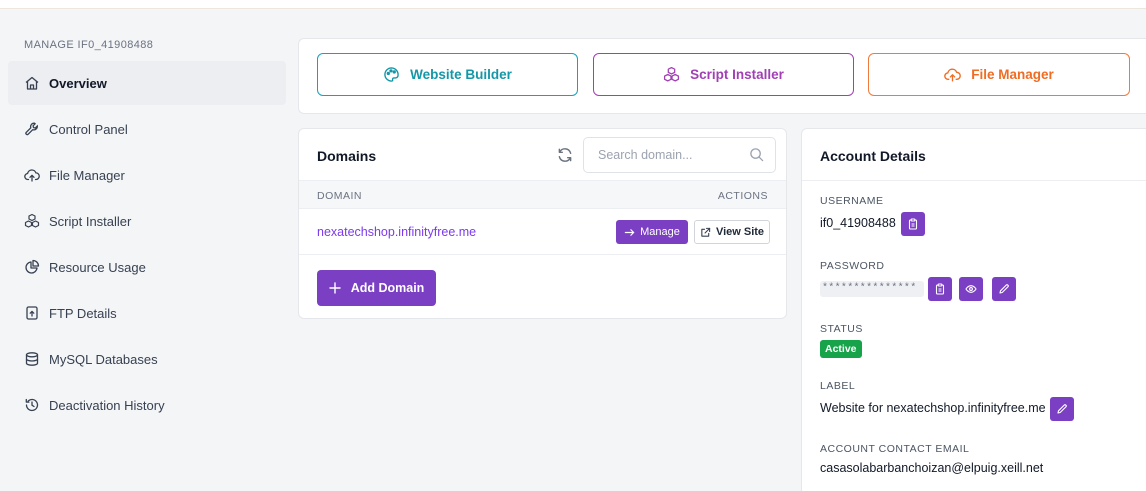 This screenshot has height=491, width=1146. I want to click on sidebar-item-deactivation-history: Deactivation History, so click(147, 405).